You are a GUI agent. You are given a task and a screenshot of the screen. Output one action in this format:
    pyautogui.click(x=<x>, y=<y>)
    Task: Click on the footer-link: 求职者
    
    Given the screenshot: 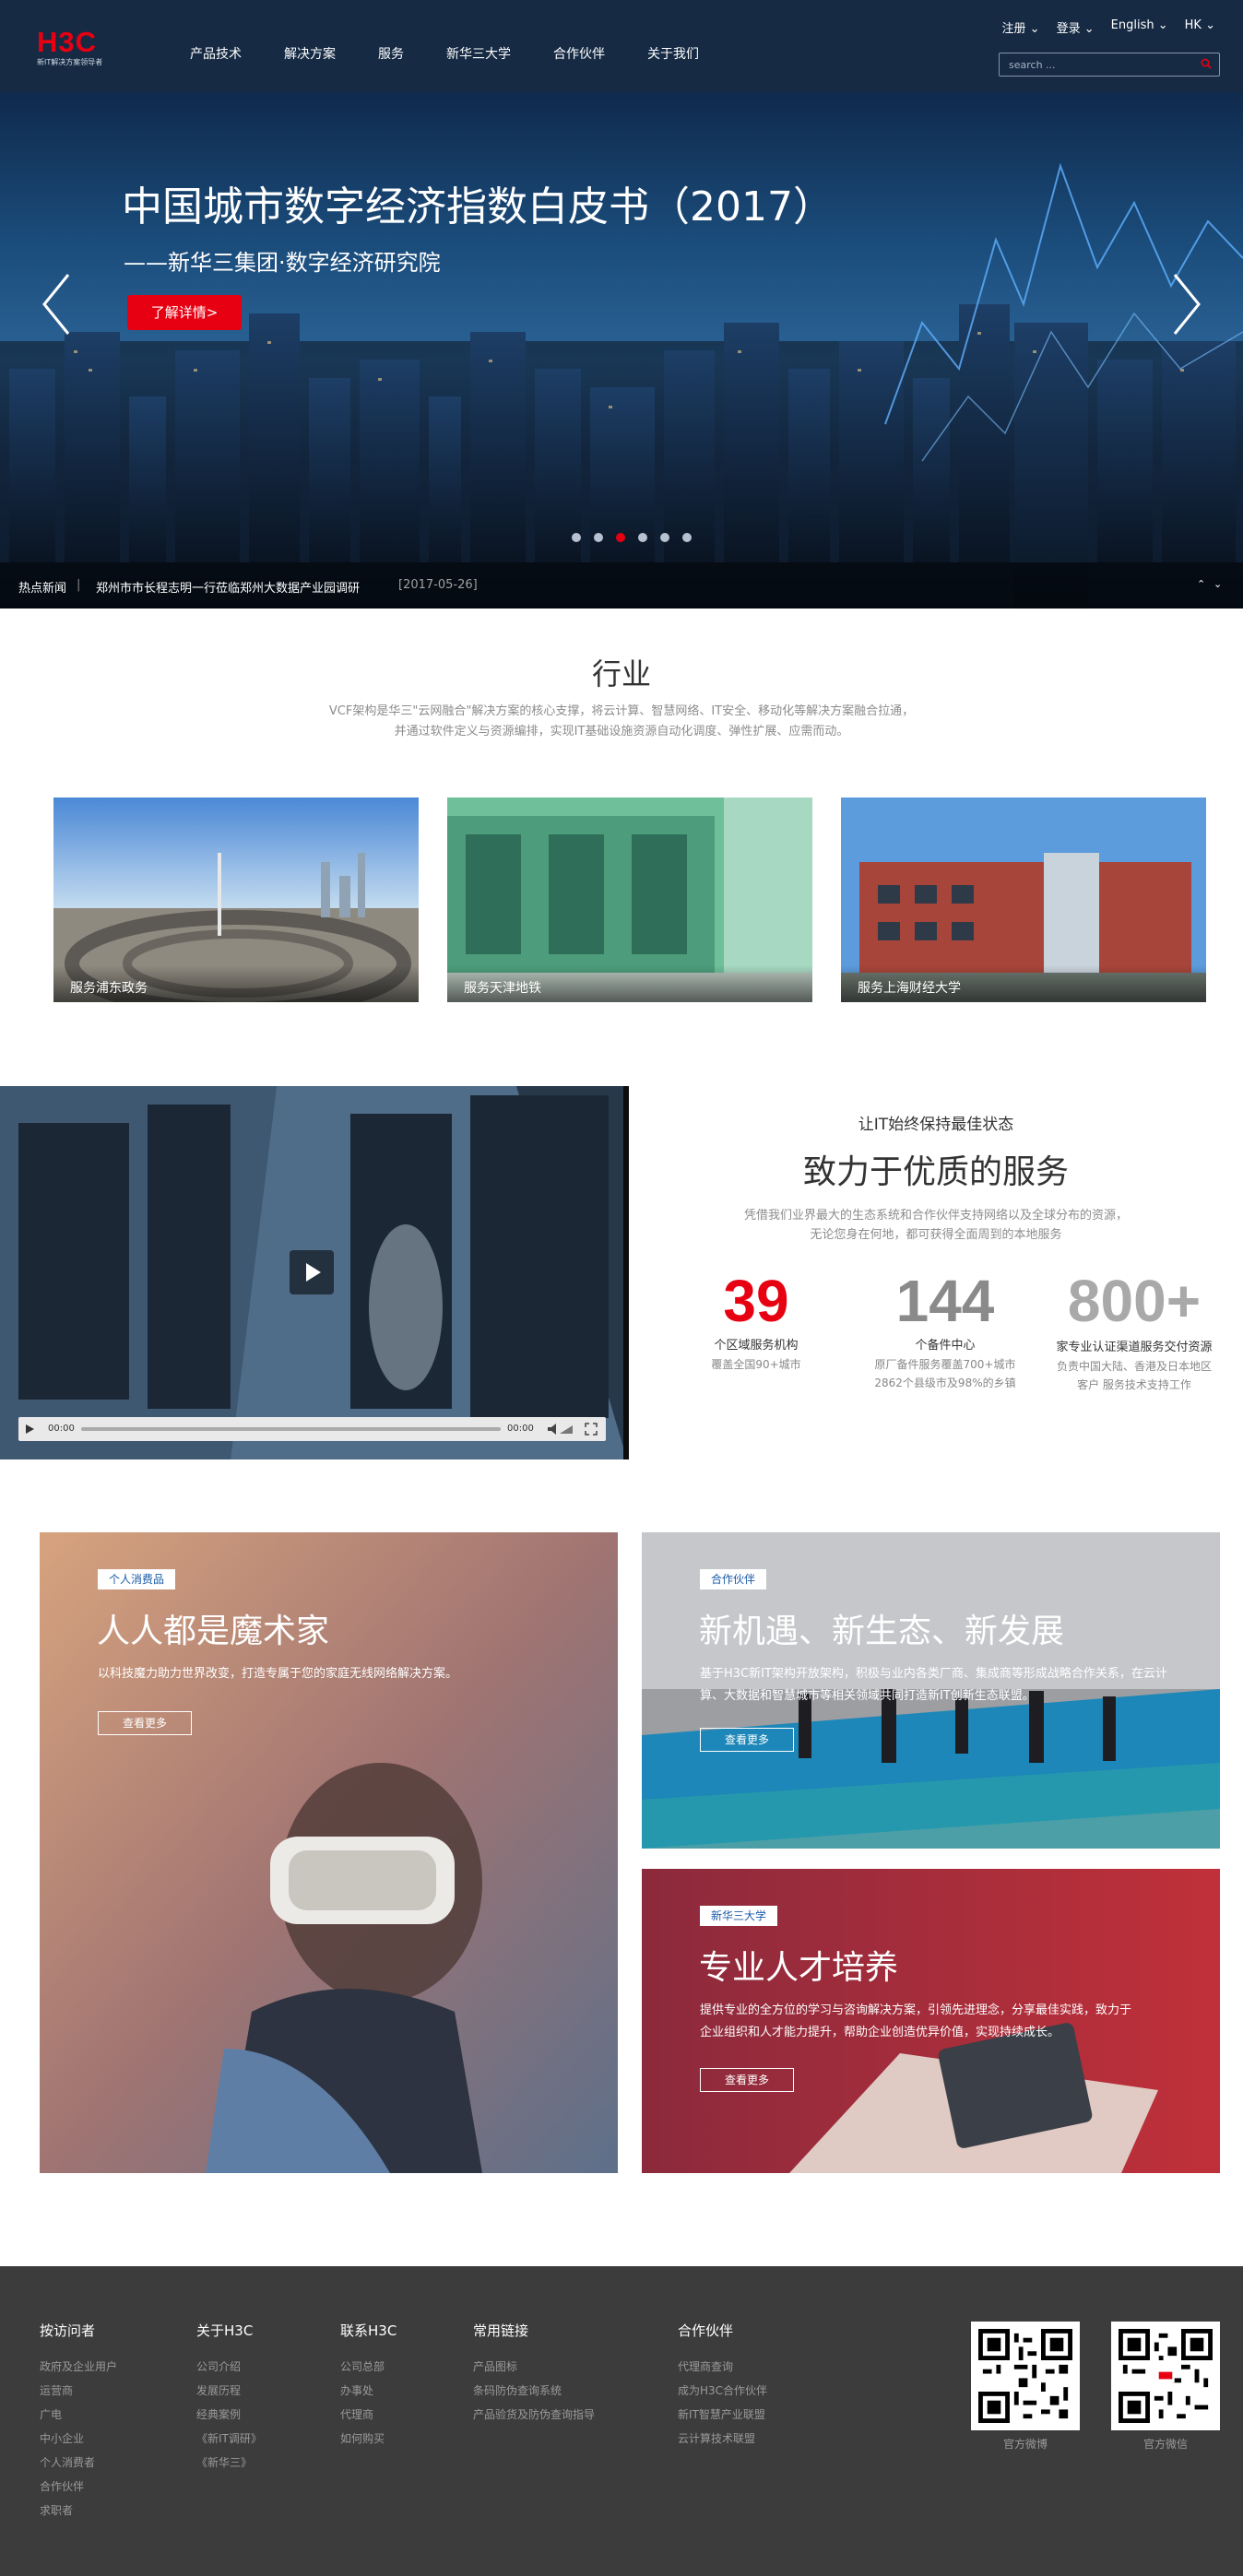 What is the action you would take?
    pyautogui.click(x=78, y=2511)
    